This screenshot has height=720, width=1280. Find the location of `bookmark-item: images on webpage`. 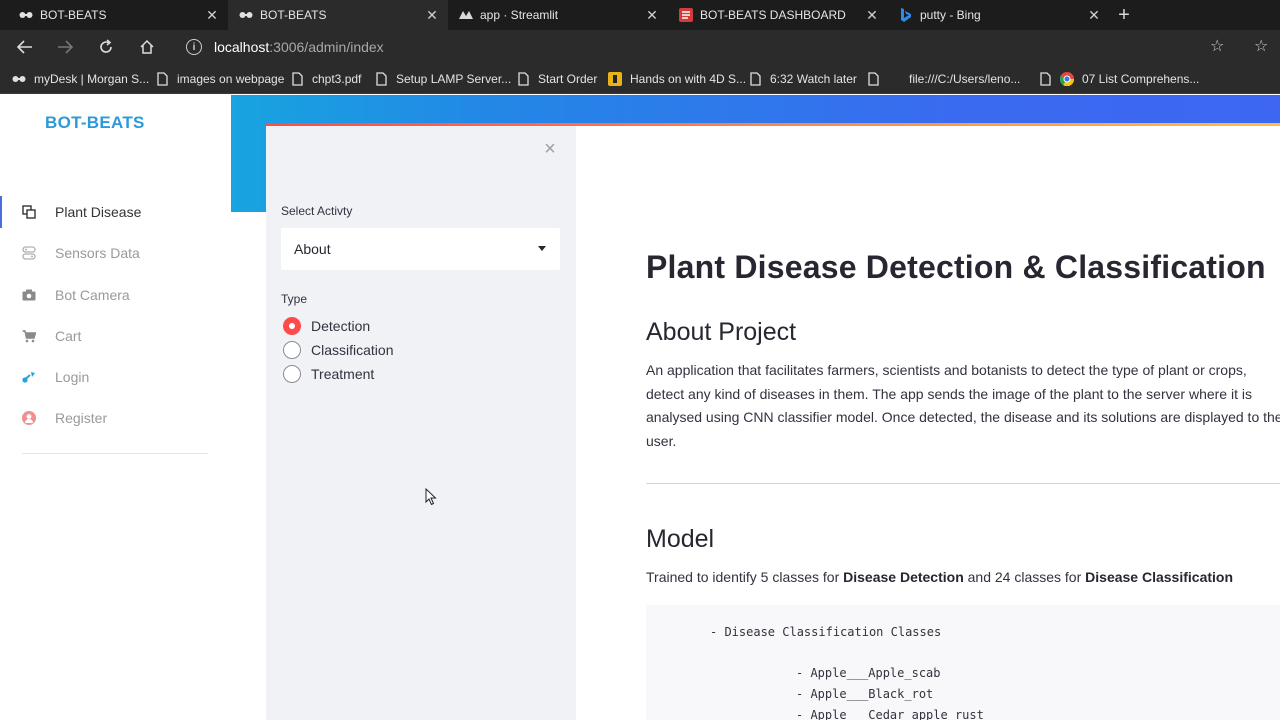

bookmark-item: images on webpage is located at coordinates (219, 79).